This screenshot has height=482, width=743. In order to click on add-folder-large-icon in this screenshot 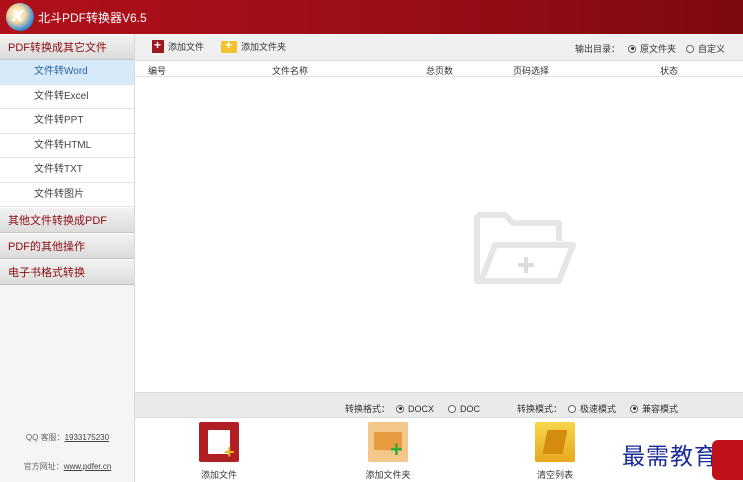, I will do `click(388, 442)`.